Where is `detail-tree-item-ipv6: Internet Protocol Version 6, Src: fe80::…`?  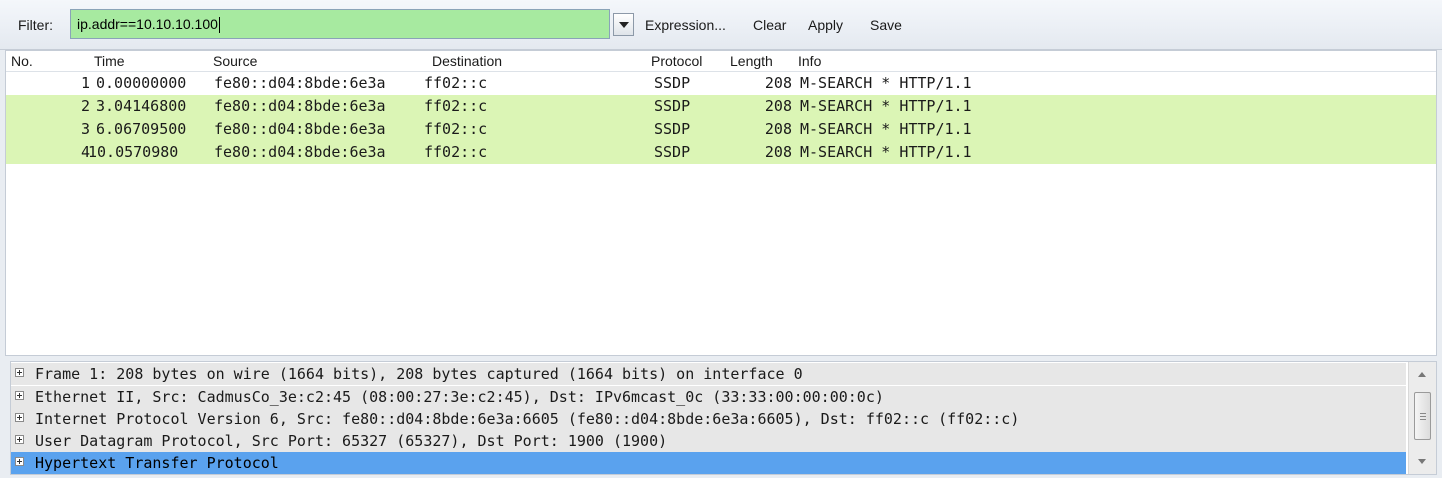 detail-tree-item-ipv6: Internet Protocol Version 6, Src: fe80::… is located at coordinates (708, 419).